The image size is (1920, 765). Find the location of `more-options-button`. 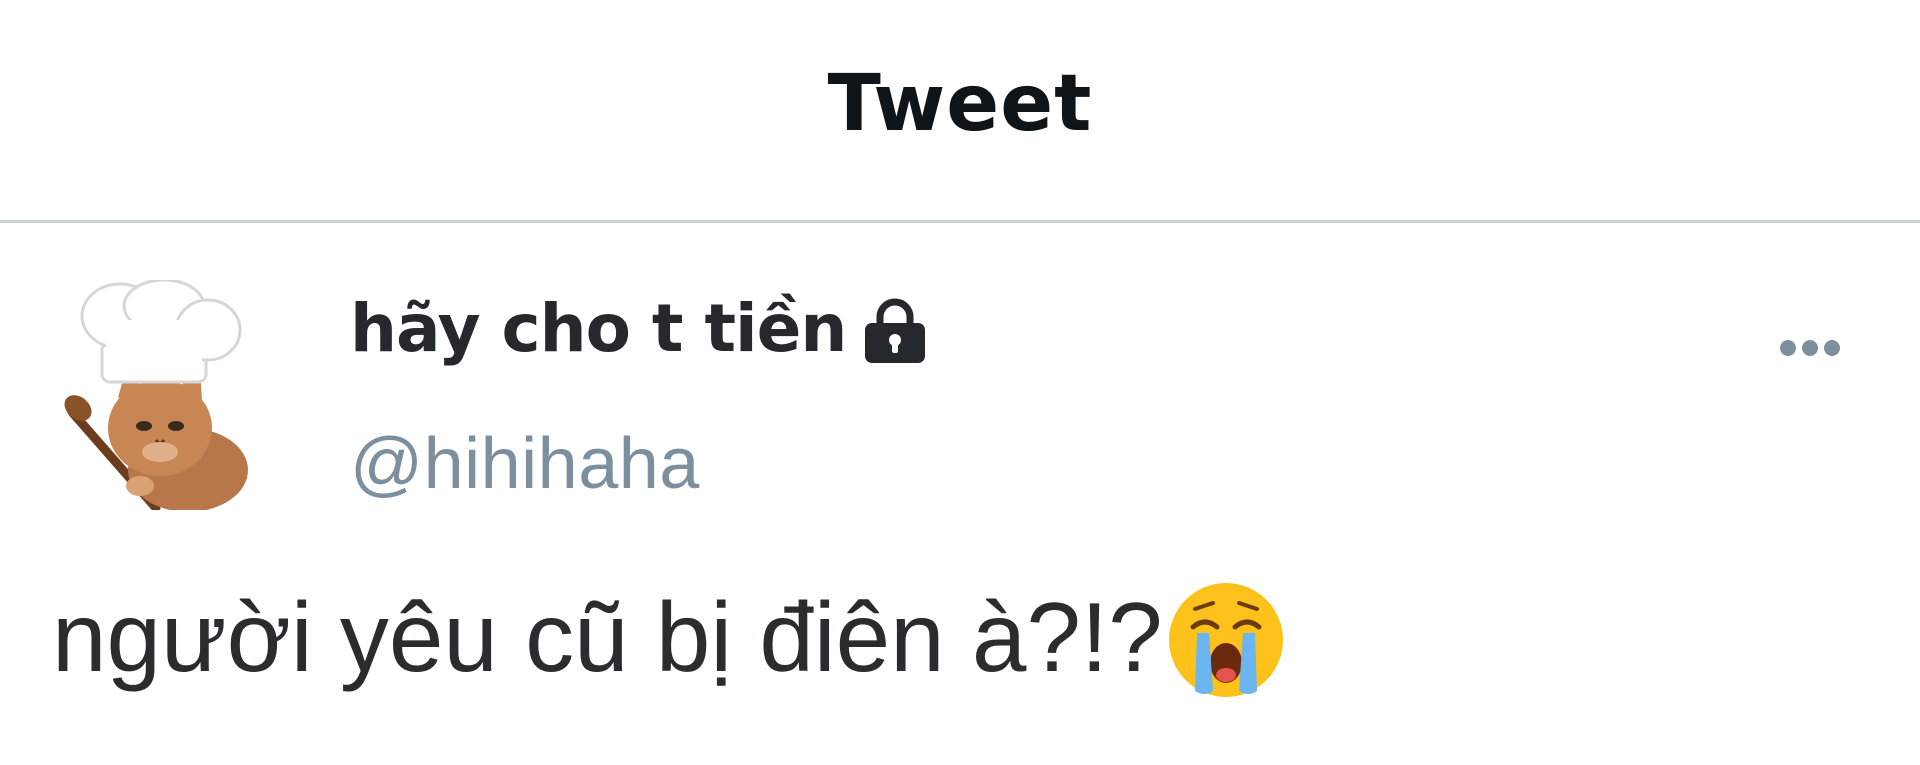

more-options-button is located at coordinates (1810, 348).